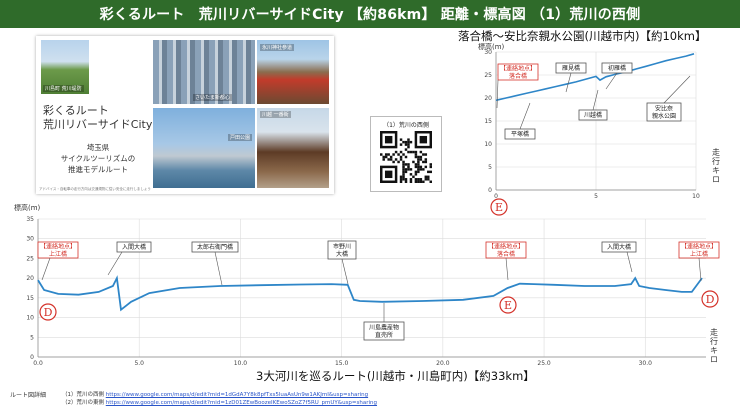 This screenshot has height=417, width=740. I want to click on chart1-ytick: 25, so click(488, 75).